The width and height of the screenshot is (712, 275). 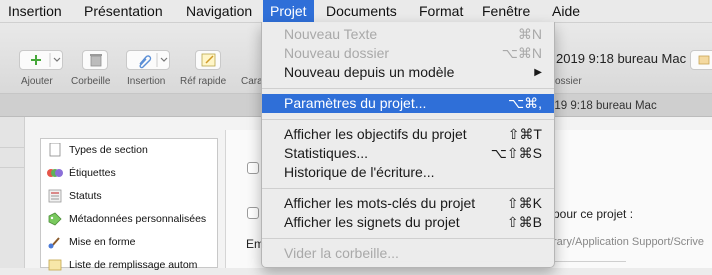 What do you see at coordinates (55, 173) in the screenshot?
I see `color-dots-icon` at bounding box center [55, 173].